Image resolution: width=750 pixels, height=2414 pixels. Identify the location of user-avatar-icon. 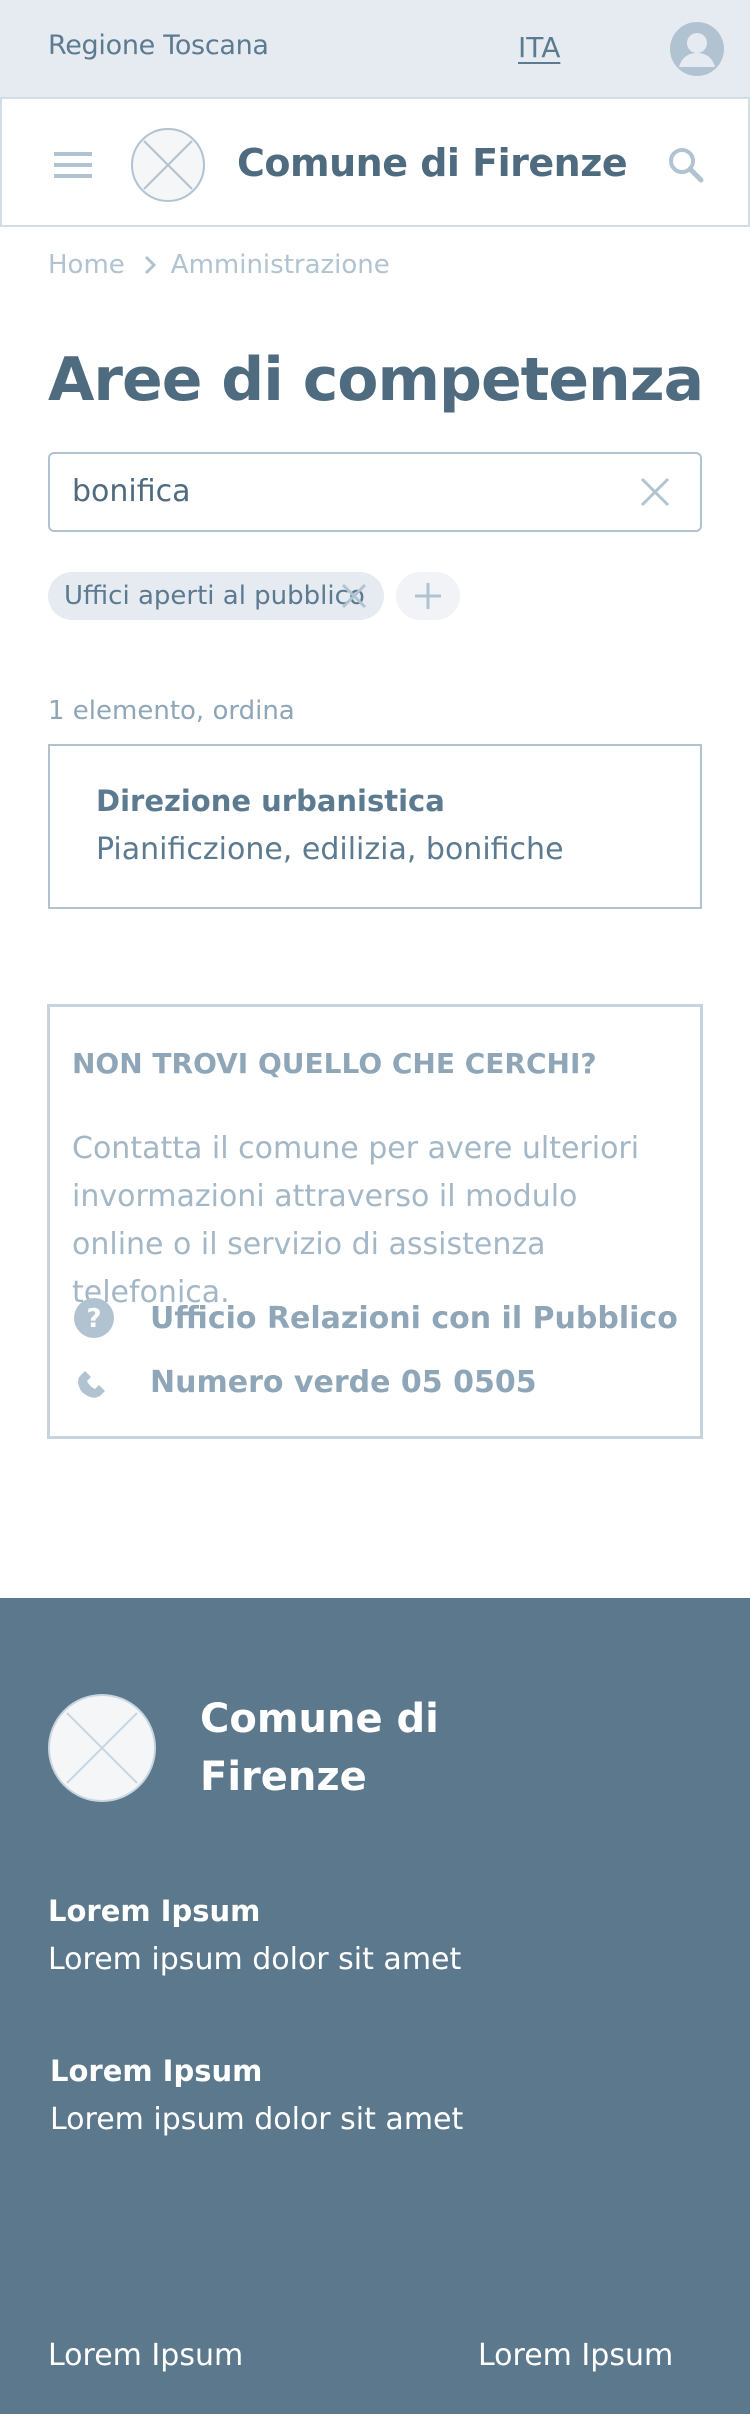
(697, 49).